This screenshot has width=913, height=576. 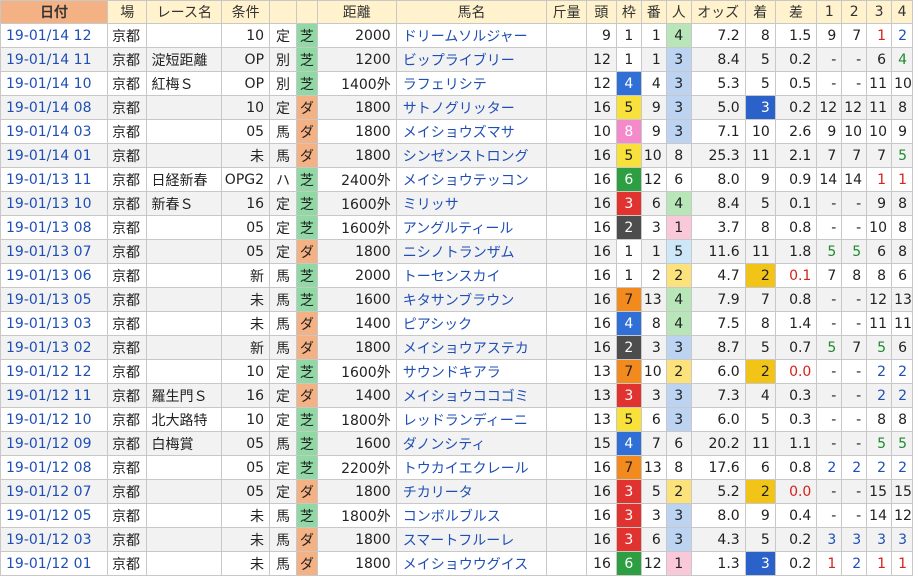 What do you see at coordinates (54, 539) in the screenshot?
I see `cell-date: 19-01/12 03` at bounding box center [54, 539].